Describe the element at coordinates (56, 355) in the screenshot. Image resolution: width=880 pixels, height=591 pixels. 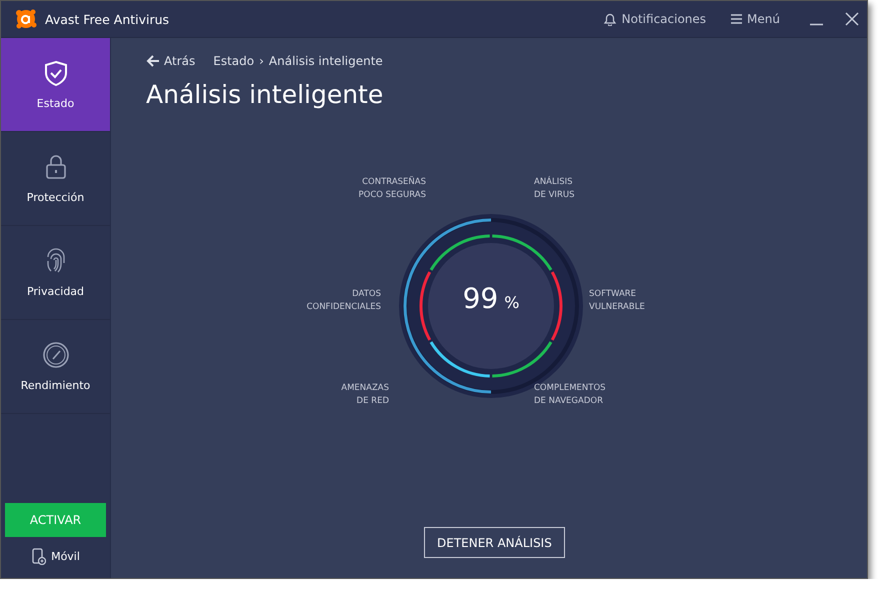
I see `gauge-icon` at that location.